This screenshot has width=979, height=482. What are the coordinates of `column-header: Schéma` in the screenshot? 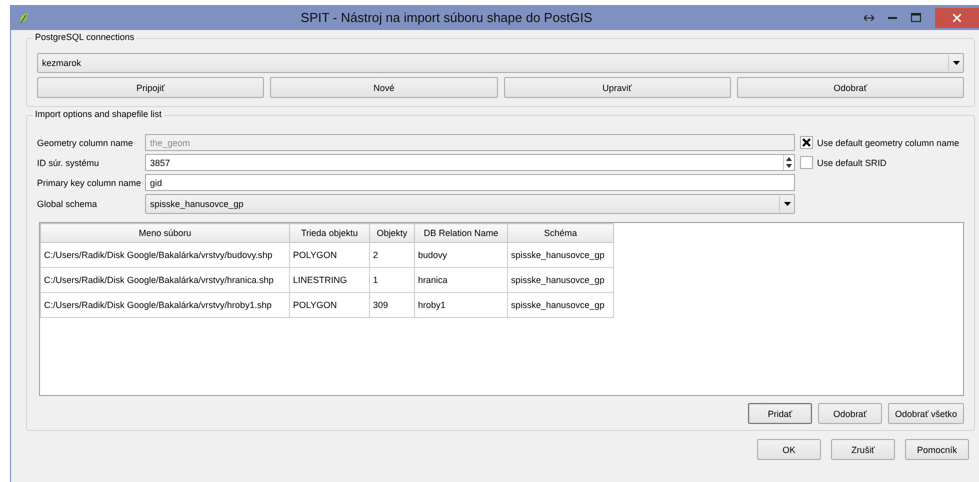 It's located at (561, 233).